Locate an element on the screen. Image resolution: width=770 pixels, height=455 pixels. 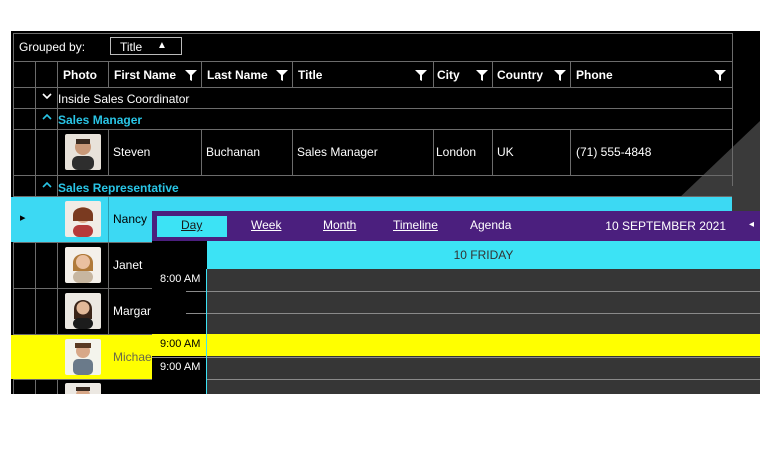
day-header: 10 FRIDAY is located at coordinates (483, 255).